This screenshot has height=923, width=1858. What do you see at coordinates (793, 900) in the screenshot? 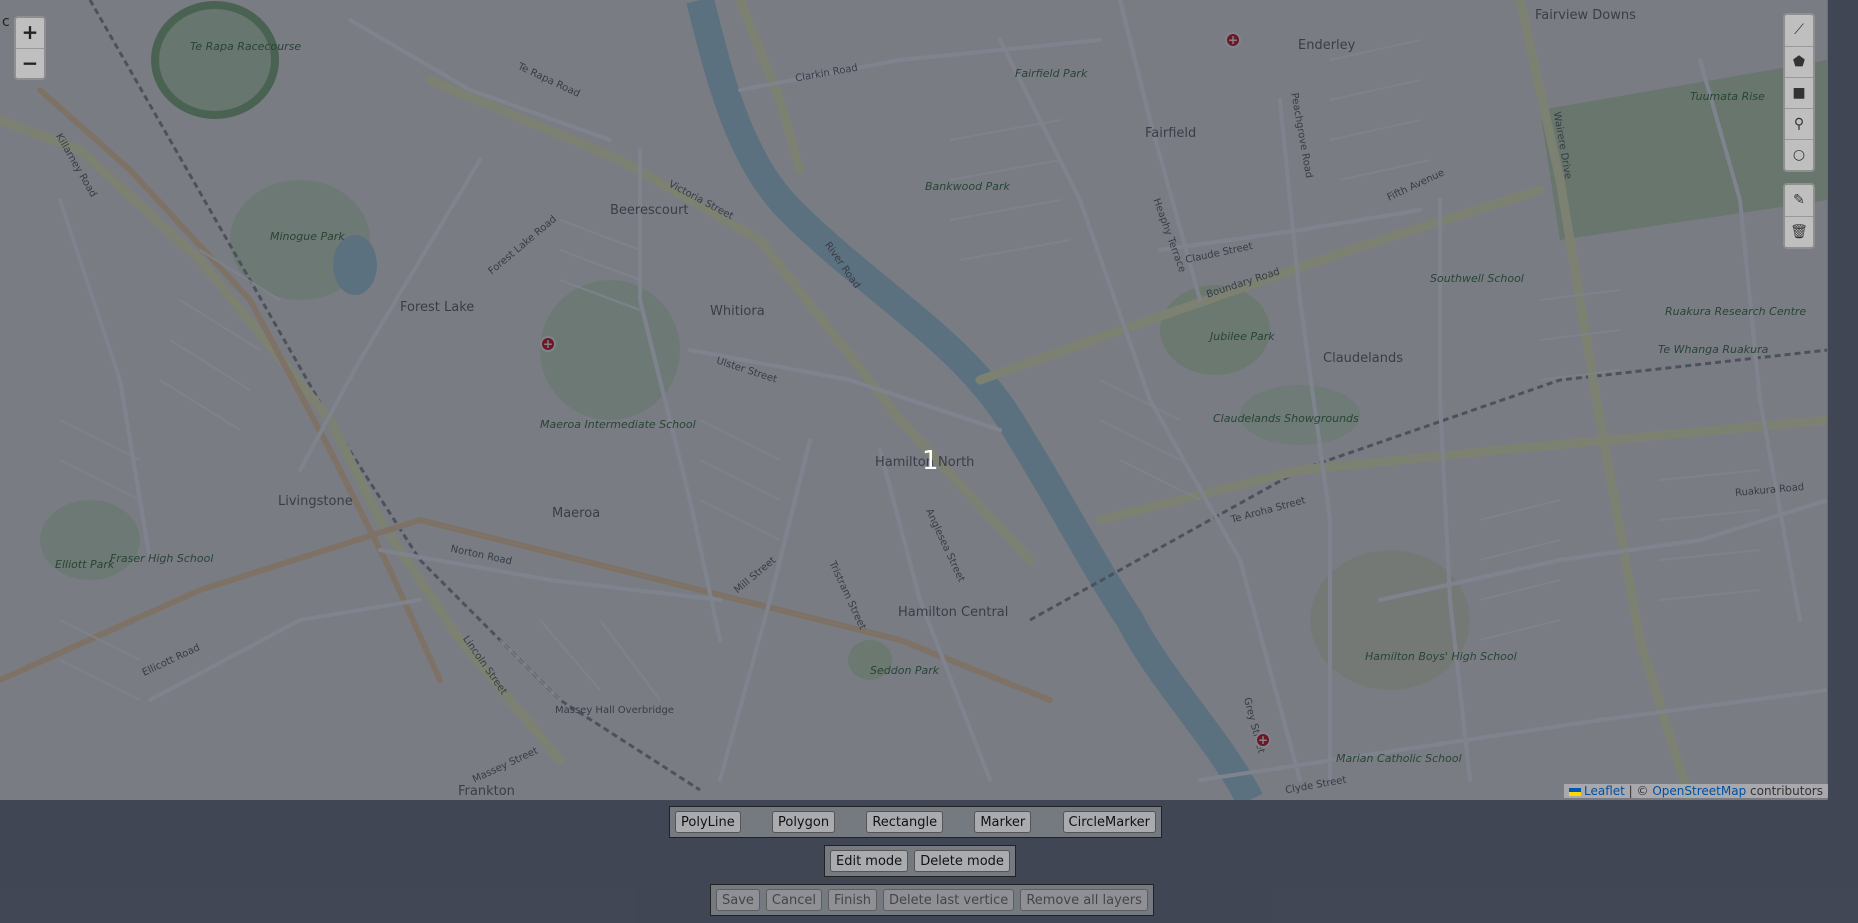
I see `cancel-button: Cancel` at bounding box center [793, 900].